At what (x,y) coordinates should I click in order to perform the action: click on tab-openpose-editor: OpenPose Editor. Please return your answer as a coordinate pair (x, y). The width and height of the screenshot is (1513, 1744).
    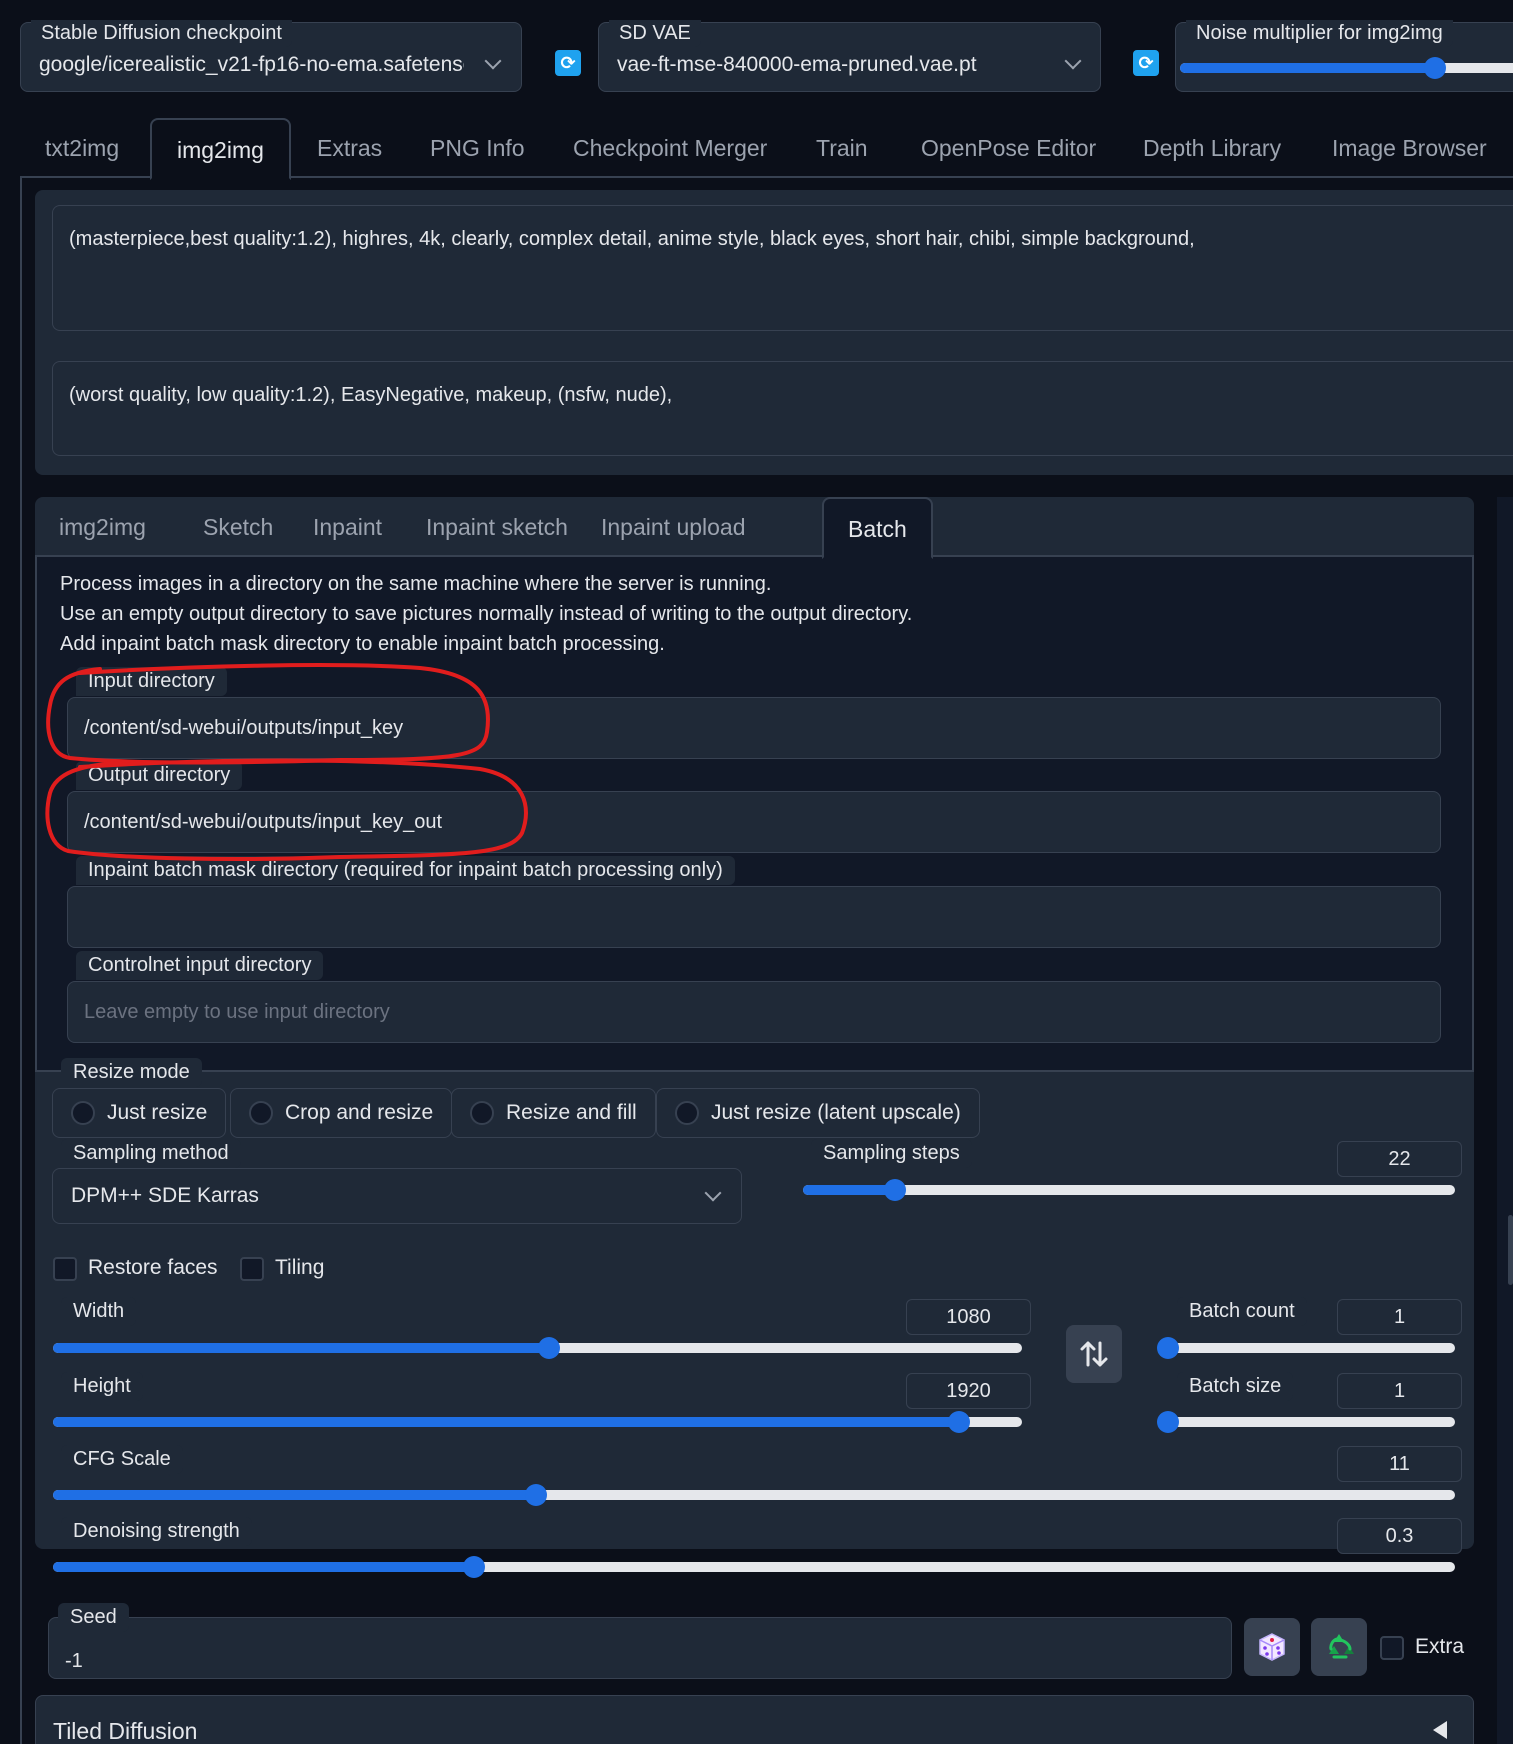
    Looking at the image, I should click on (1008, 148).